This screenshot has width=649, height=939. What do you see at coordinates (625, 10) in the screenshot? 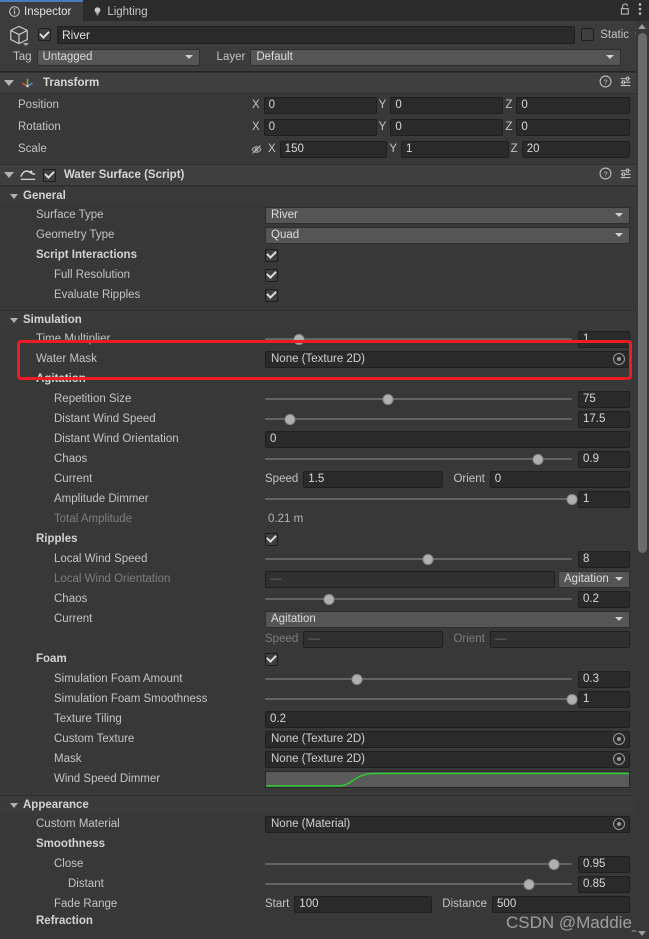
I see `lock-open-icon` at bounding box center [625, 10].